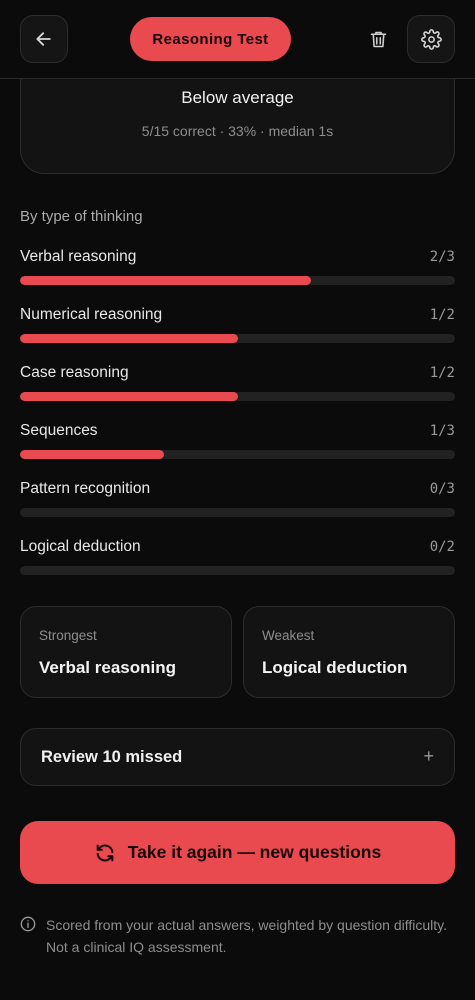 The width and height of the screenshot is (475, 1000). I want to click on category-row: Logical deduction 0/2, so click(237, 558).